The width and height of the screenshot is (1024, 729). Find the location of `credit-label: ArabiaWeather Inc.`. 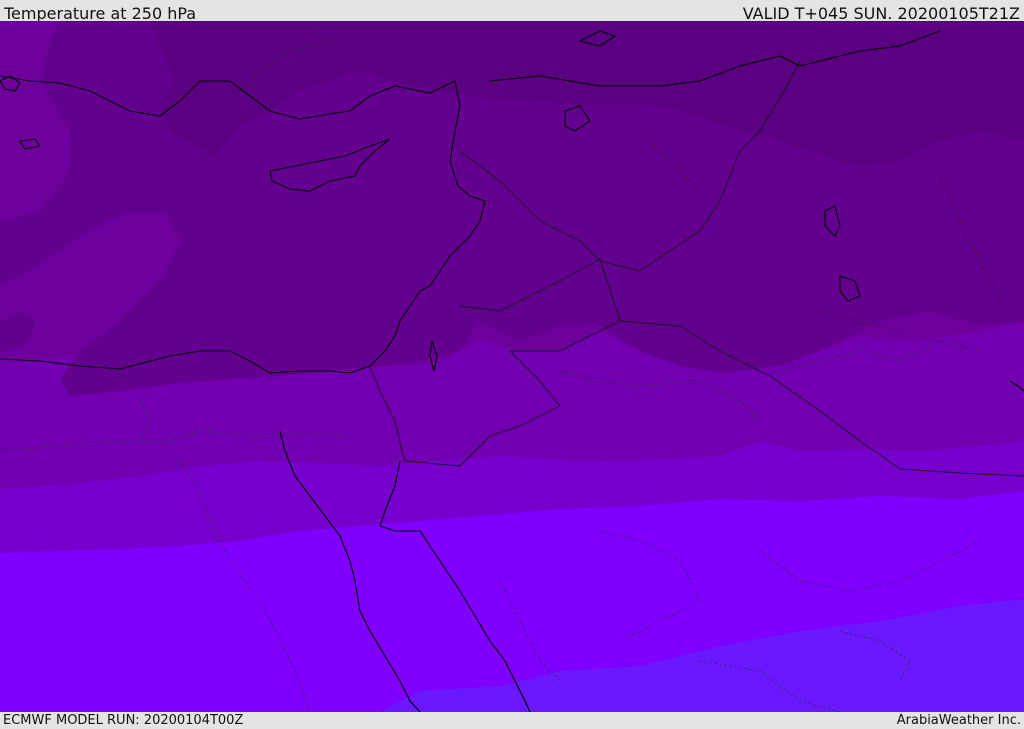

credit-label: ArabiaWeather Inc. is located at coordinates (958, 720).